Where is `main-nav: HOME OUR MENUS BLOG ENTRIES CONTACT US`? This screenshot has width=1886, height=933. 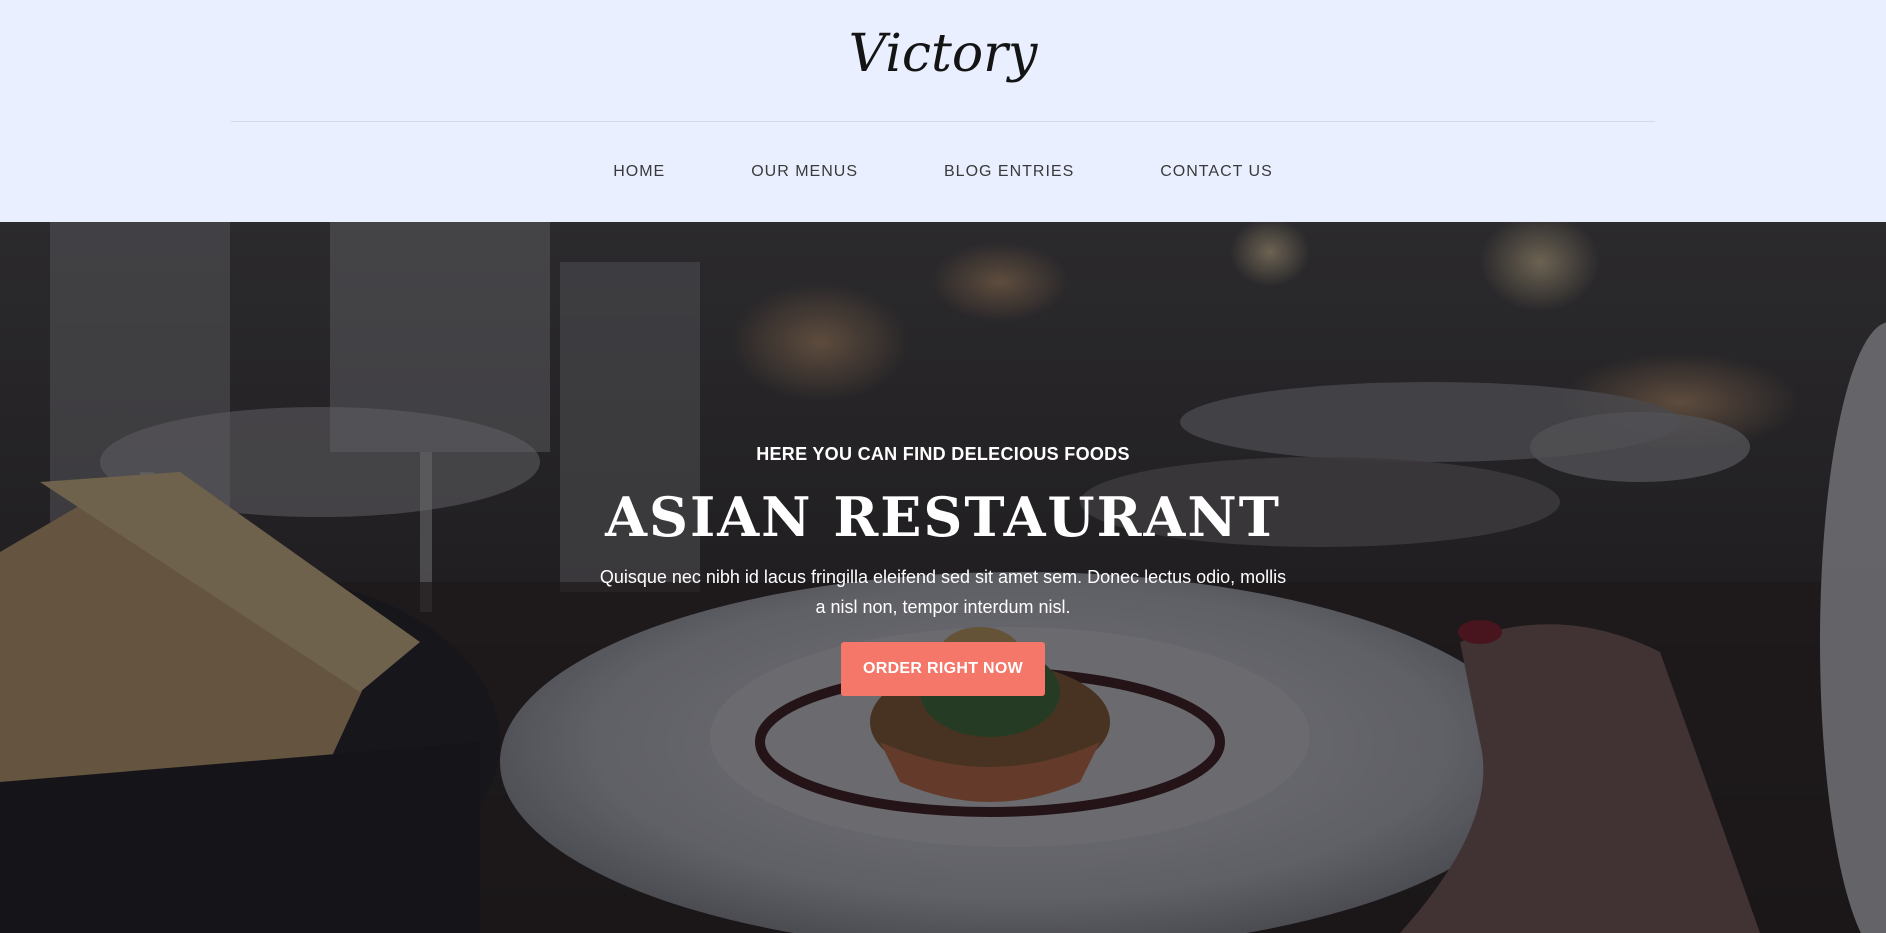
main-nav: HOME OUR MENUS BLOG ENTRIES CONTACT US is located at coordinates (943, 172).